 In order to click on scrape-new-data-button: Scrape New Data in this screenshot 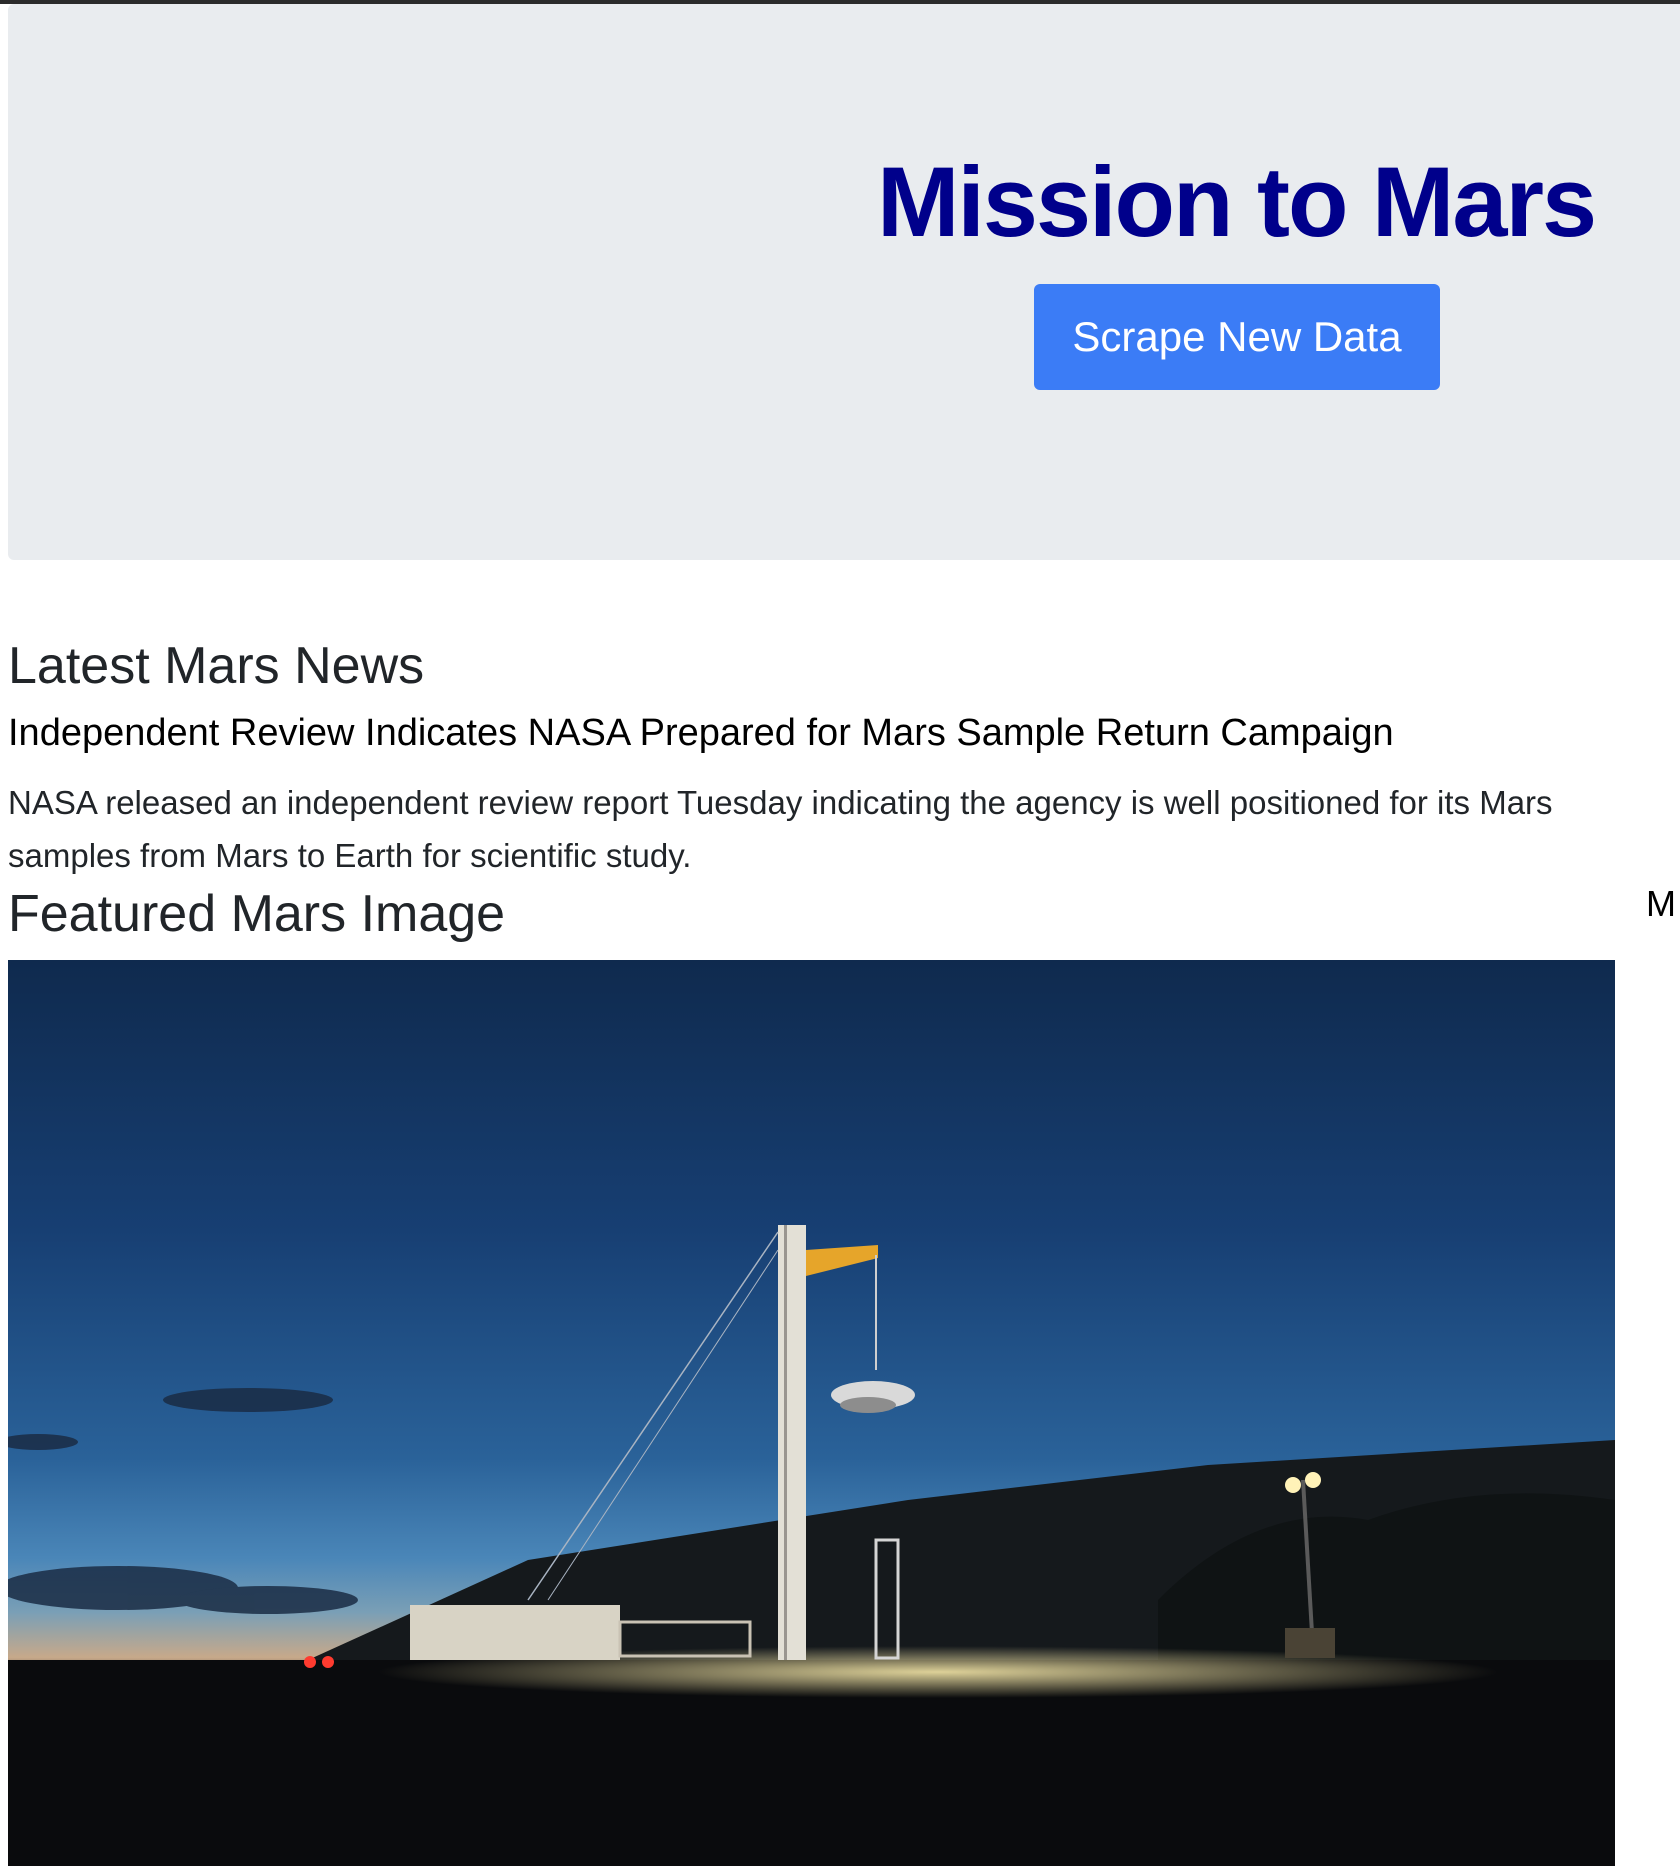, I will do `click(1237, 337)`.